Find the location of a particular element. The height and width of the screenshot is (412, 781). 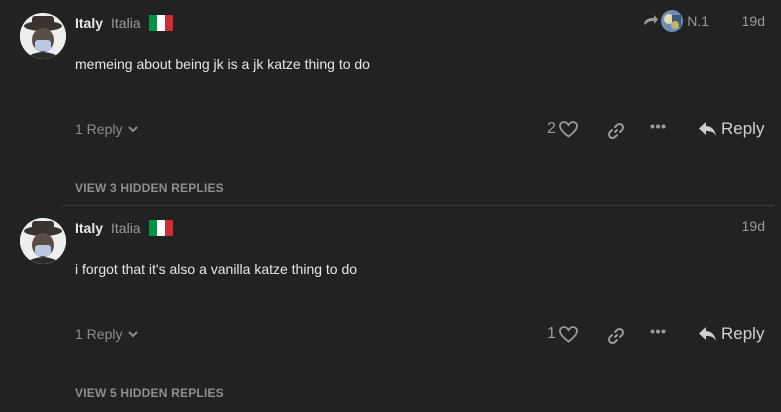

like-count: 2 is located at coordinates (551, 129).